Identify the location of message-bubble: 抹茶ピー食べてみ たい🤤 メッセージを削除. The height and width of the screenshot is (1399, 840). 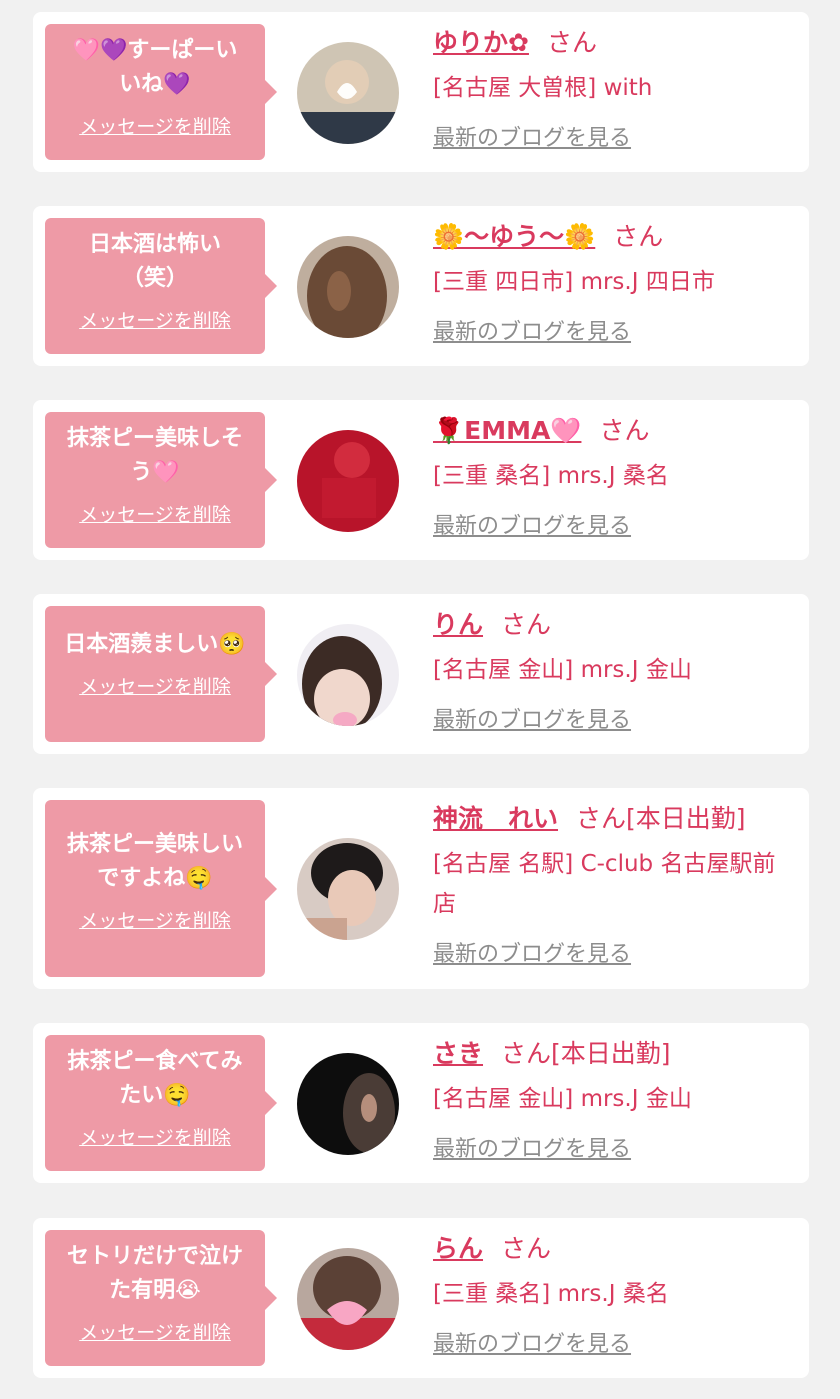
(161, 1103).